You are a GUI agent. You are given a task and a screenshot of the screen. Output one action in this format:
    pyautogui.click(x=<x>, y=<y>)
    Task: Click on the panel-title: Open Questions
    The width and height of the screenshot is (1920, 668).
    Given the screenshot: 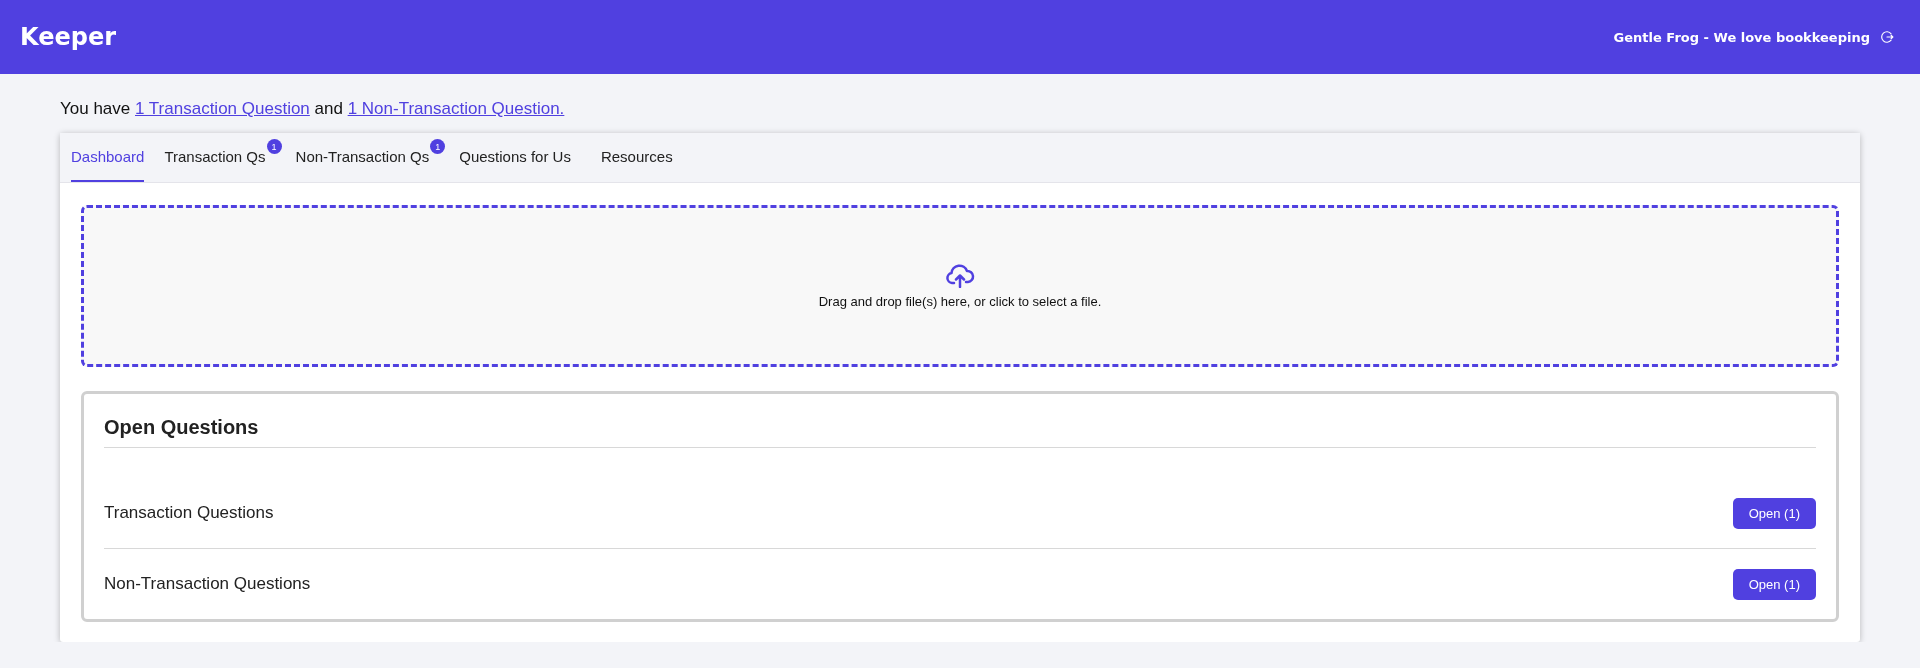 What is the action you would take?
    pyautogui.click(x=960, y=432)
    